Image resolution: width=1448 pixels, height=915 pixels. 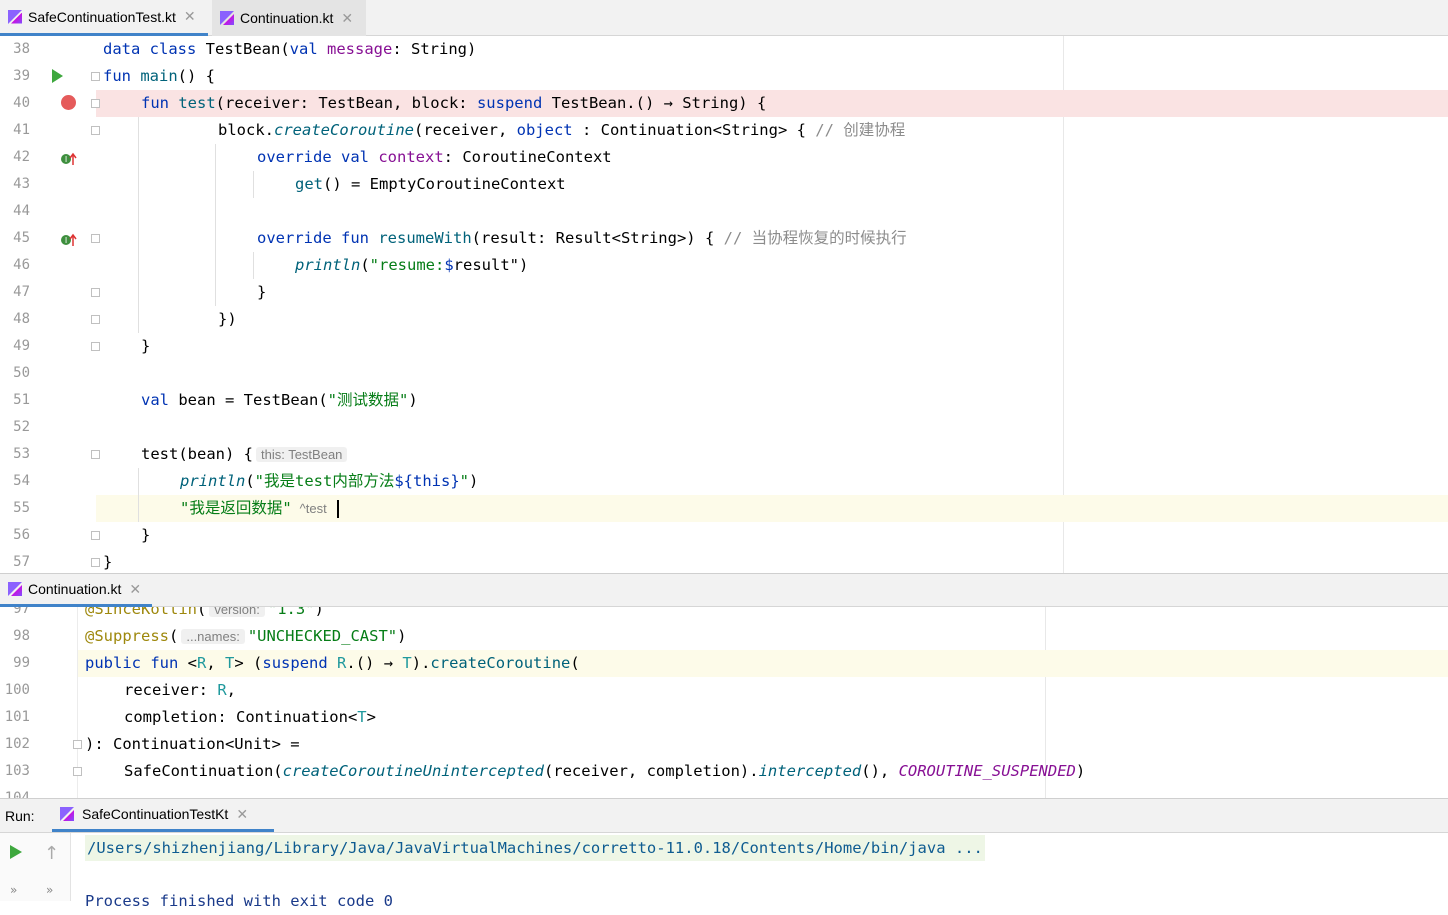 I want to click on line-number: 45, so click(x=21, y=238).